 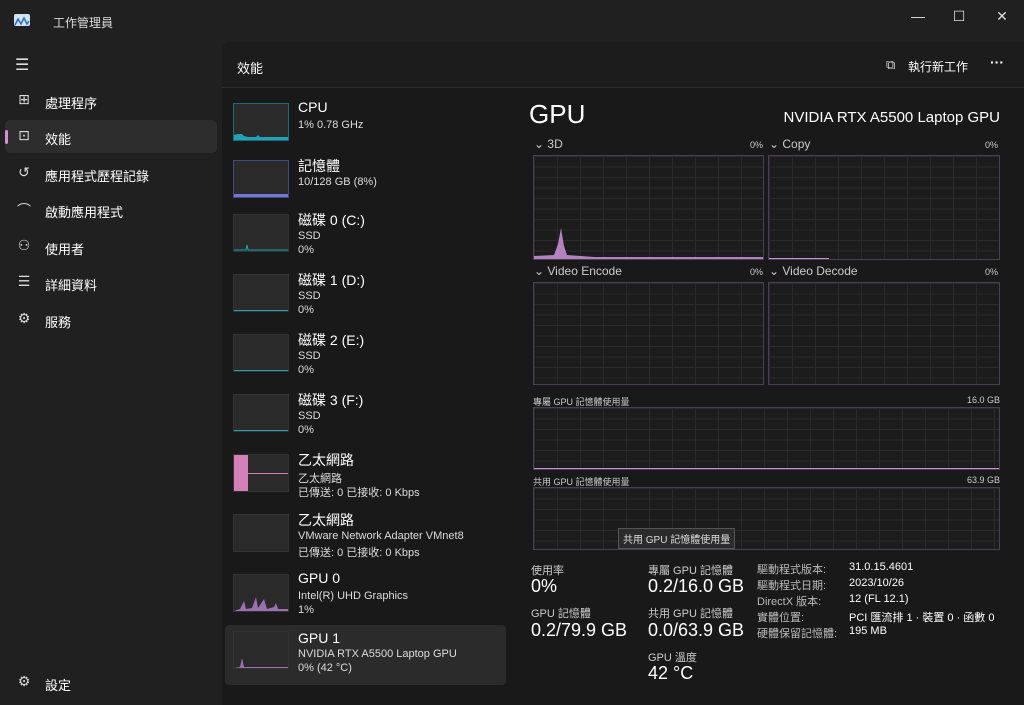 I want to click on engine-name: Video Decode, so click(x=820, y=271).